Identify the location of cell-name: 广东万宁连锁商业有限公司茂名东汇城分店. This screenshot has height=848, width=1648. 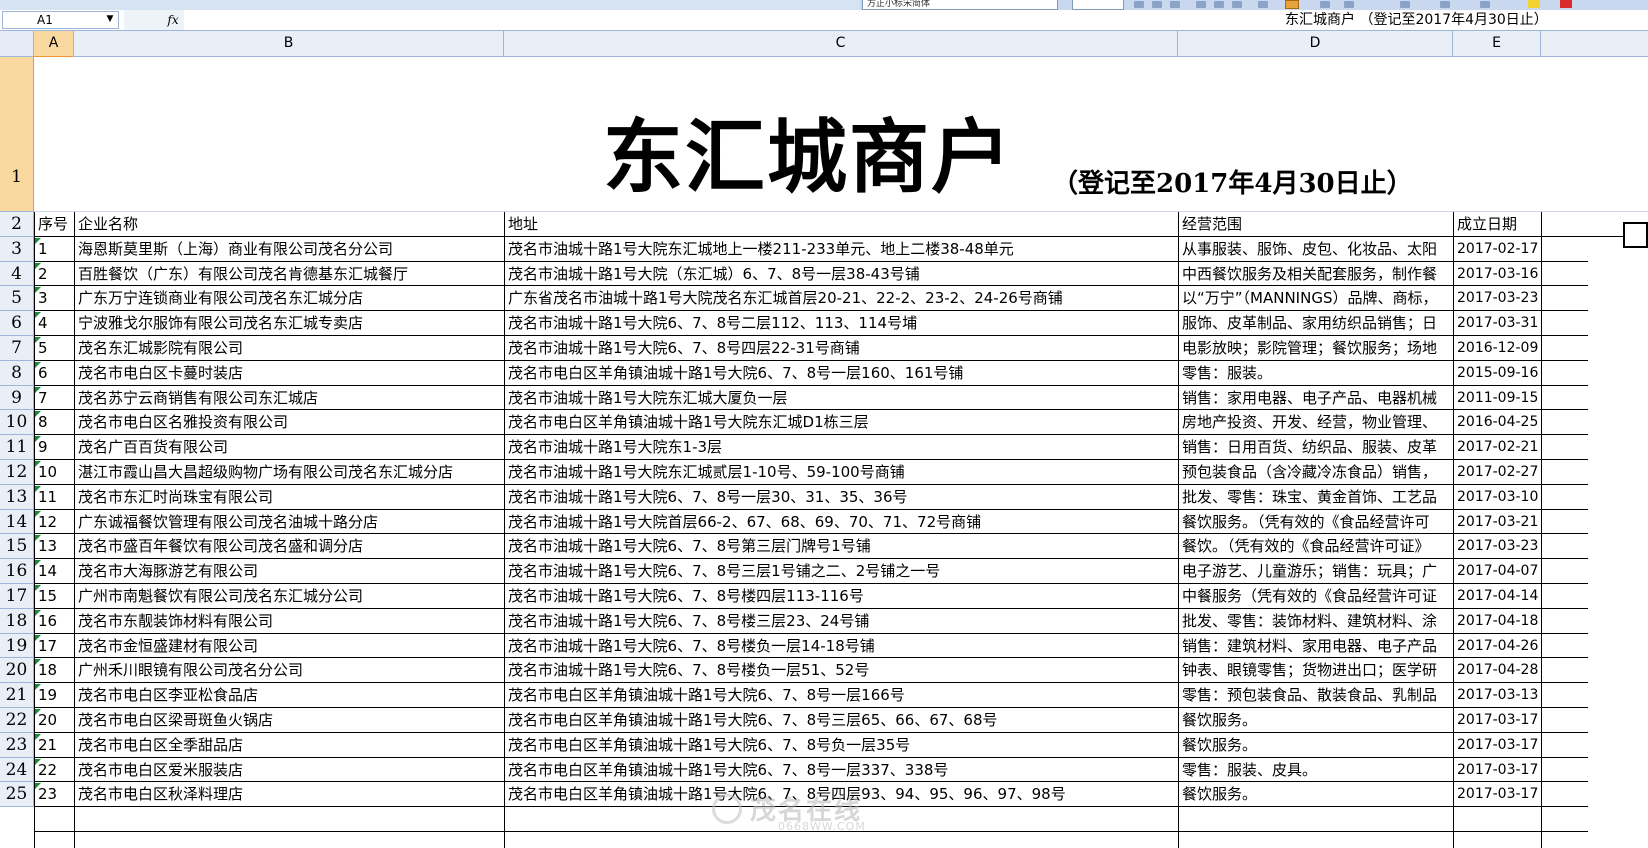
(289, 298).